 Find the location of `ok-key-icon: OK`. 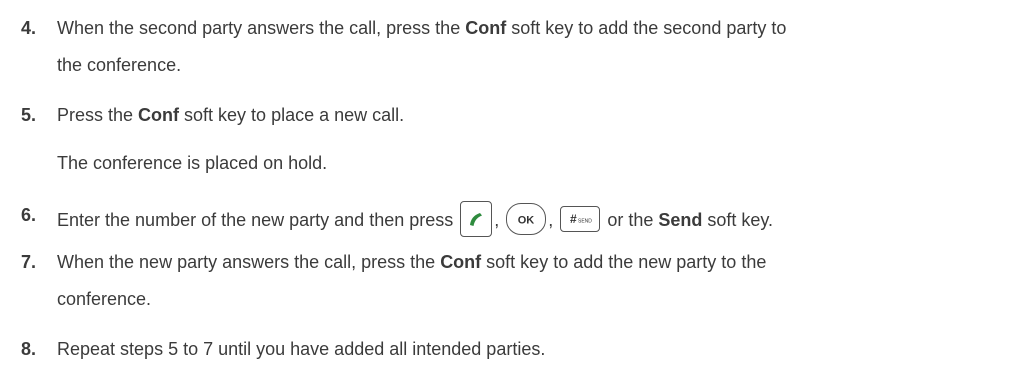

ok-key-icon: OK is located at coordinates (526, 219).